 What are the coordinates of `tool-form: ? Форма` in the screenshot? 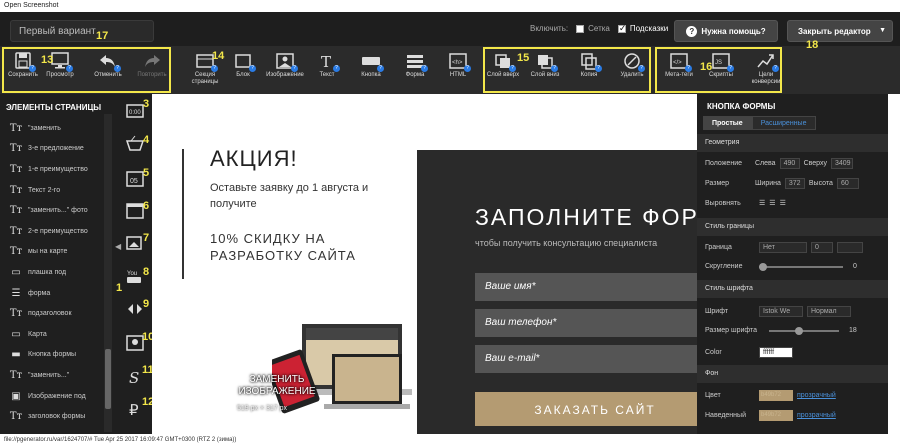 It's located at (415, 72).